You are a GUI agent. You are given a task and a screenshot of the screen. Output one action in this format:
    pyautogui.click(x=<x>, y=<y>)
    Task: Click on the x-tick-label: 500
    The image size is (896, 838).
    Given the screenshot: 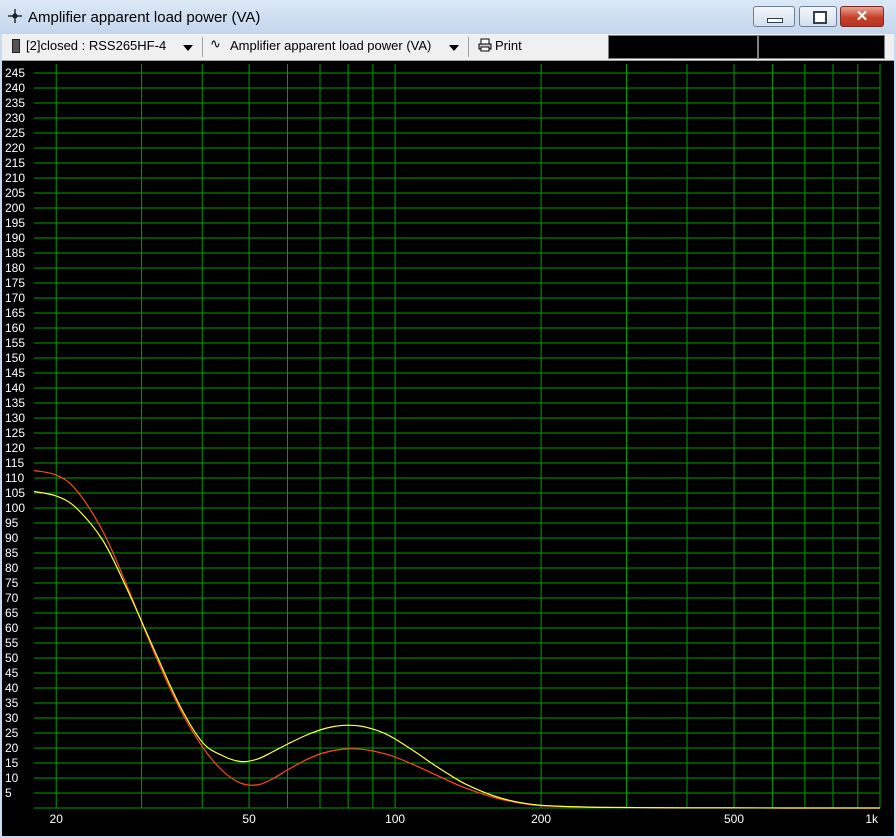 What is the action you would take?
    pyautogui.click(x=734, y=819)
    